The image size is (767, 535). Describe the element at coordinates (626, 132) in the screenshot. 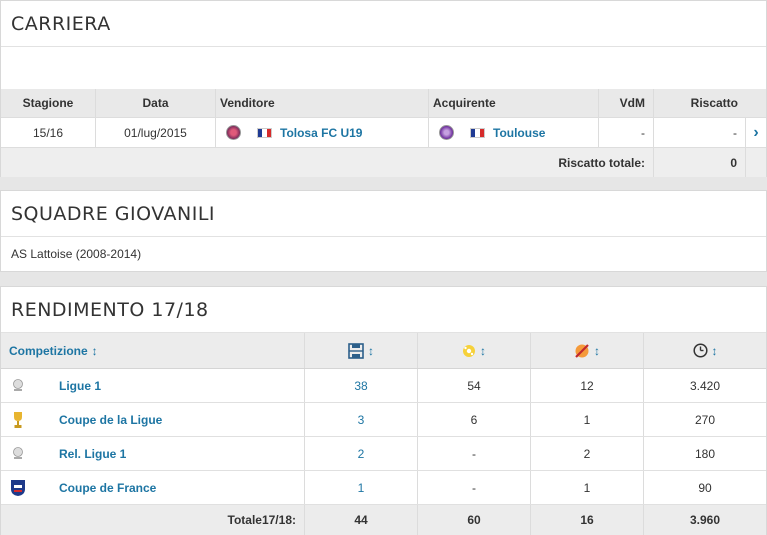

I see `transfer-vdm: -` at that location.